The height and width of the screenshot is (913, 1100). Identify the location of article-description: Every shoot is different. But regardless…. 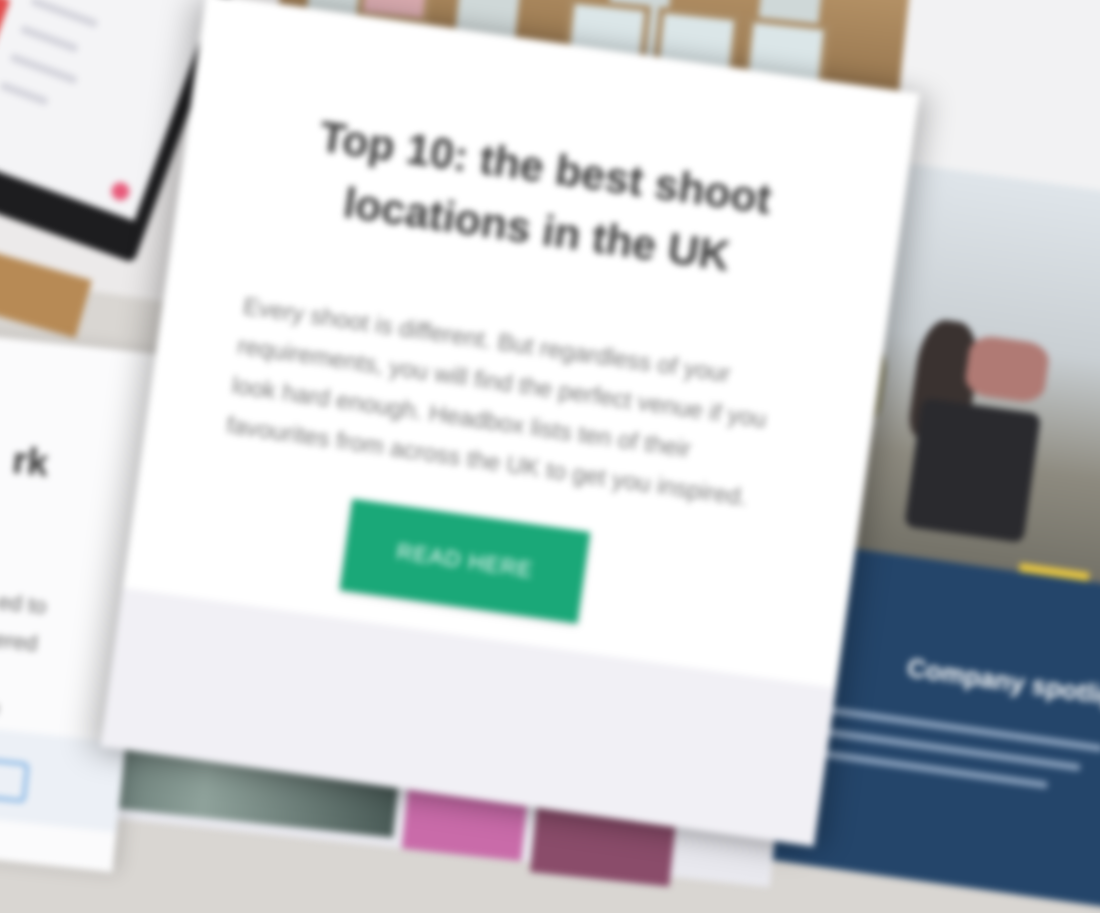
(512, 405).